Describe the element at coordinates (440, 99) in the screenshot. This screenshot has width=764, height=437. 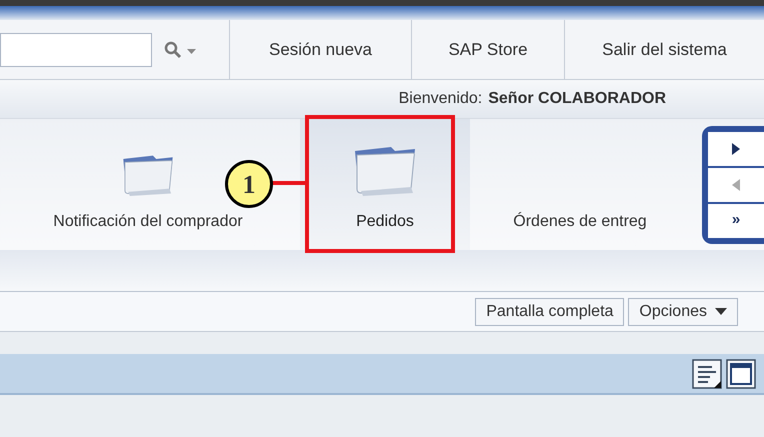
I see `welcome-label: Bienvenido:` at that location.